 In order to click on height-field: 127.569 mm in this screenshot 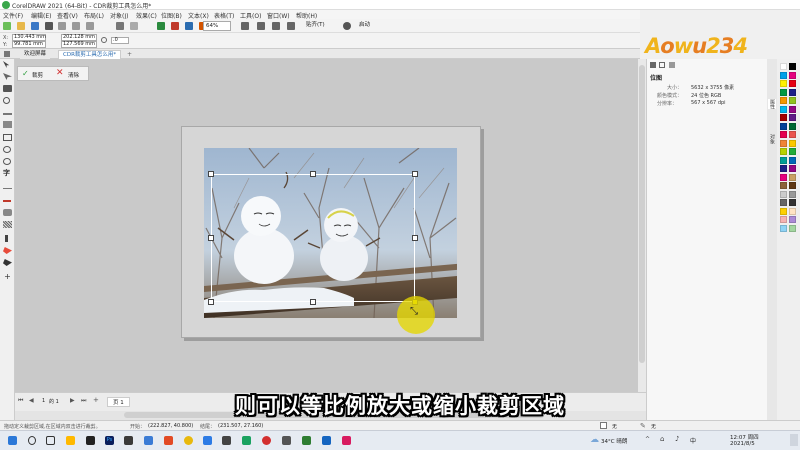, I will do `click(79, 44)`.